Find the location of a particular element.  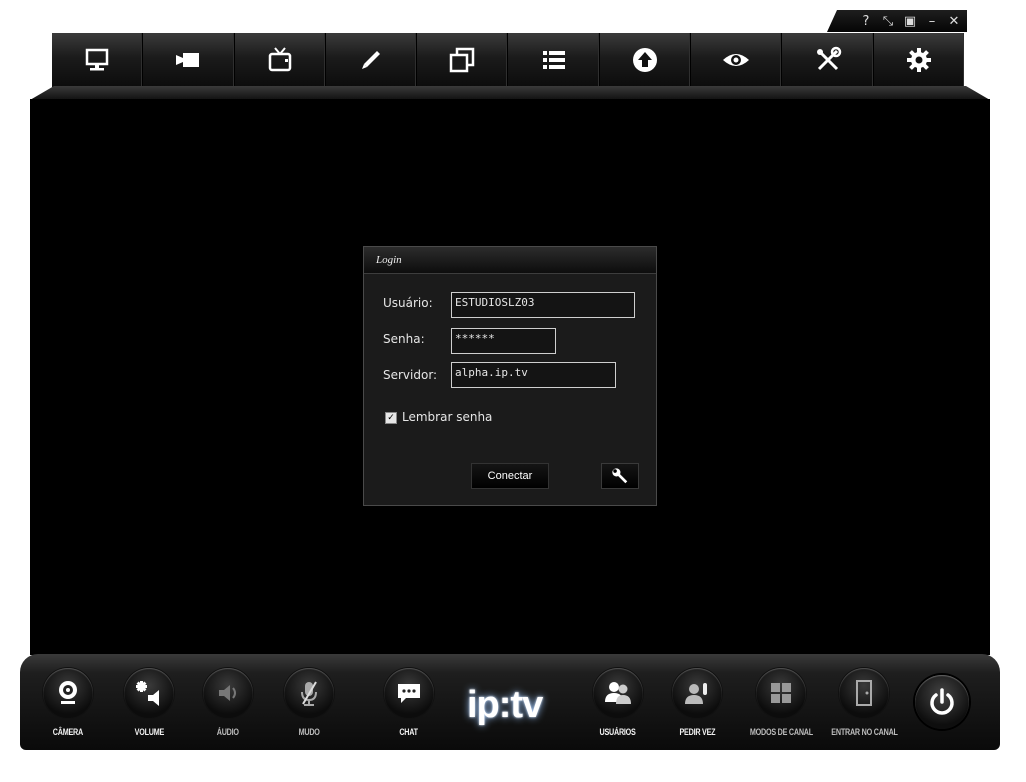

help-icon: ? is located at coordinates (866, 21).